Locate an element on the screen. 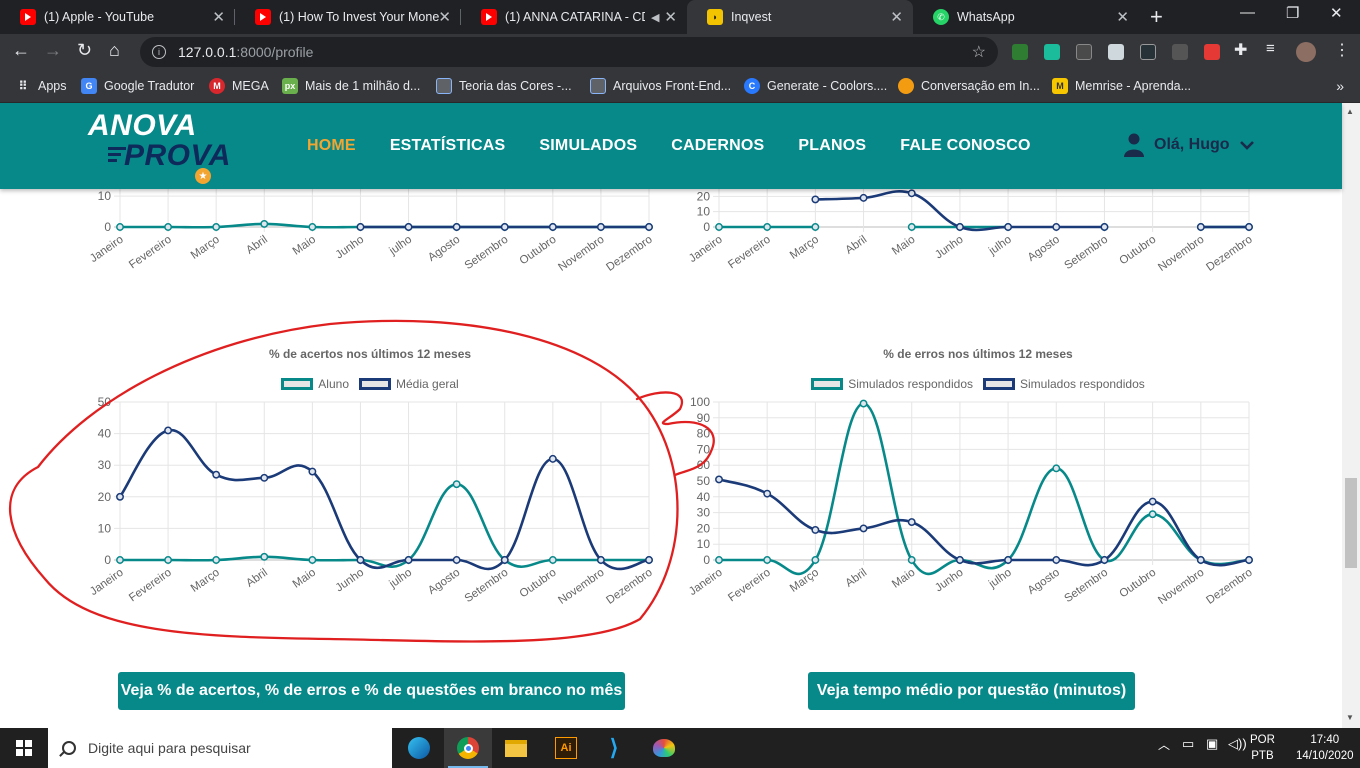  site-info-icon: i is located at coordinates (159, 52).